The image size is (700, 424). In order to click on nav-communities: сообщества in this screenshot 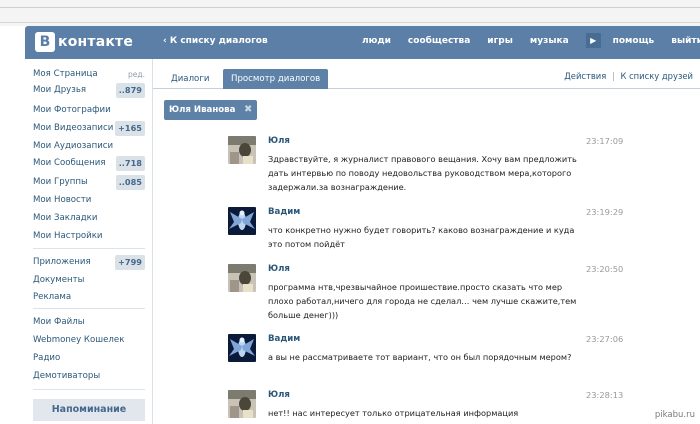, I will do `click(439, 42)`.